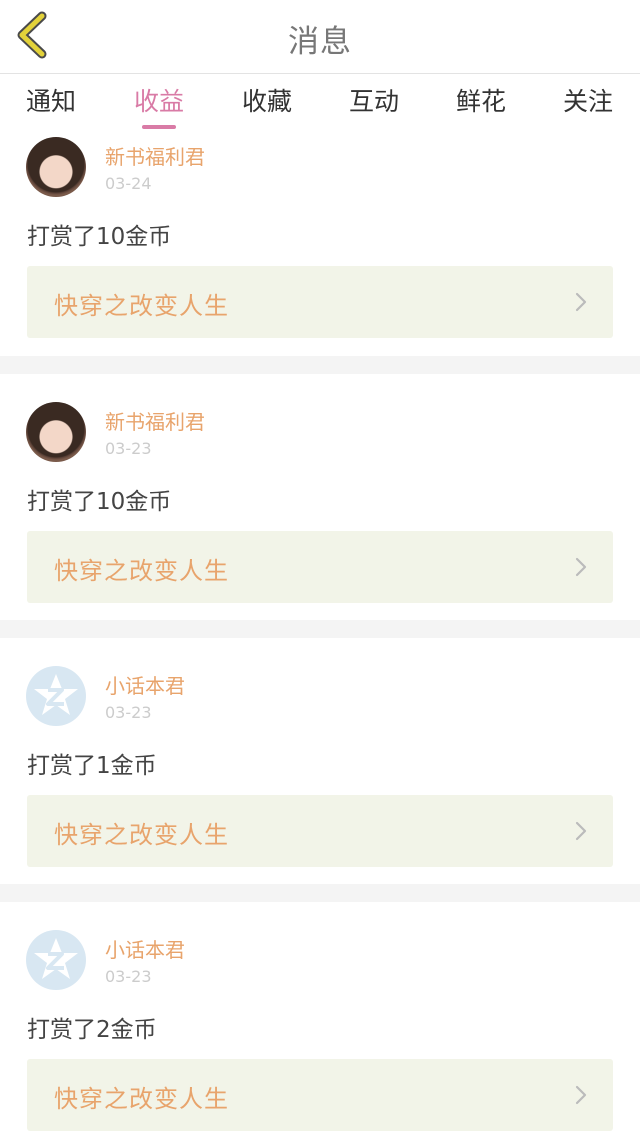  I want to click on tab-interactions: 互动, so click(374, 102).